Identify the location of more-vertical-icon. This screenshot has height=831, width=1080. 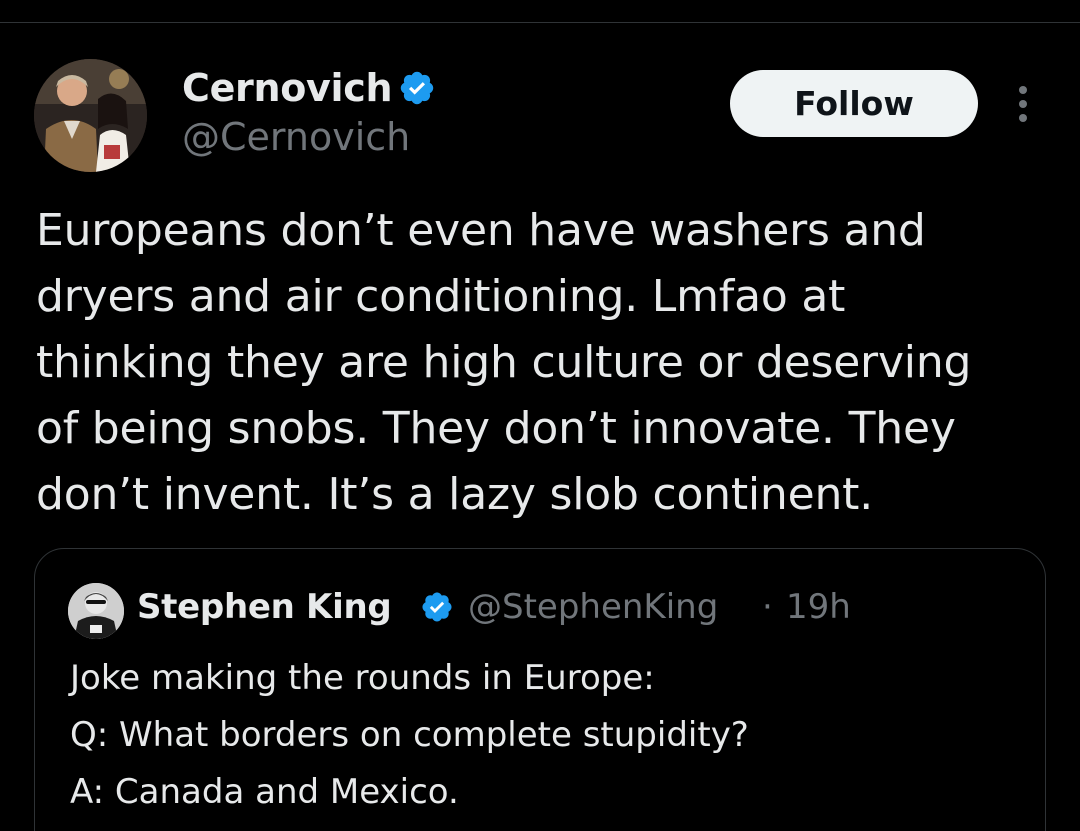
(1023, 104).